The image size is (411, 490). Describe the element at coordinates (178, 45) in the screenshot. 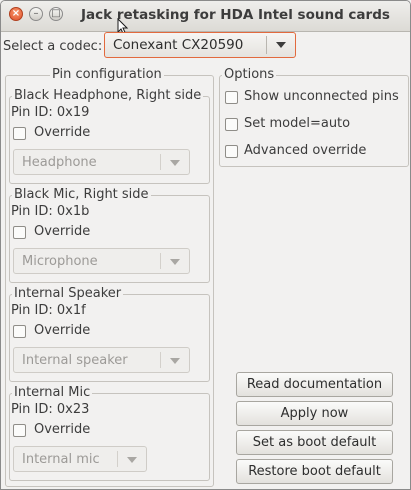

I see `codec-selected-value: Conexant CX20590` at that location.